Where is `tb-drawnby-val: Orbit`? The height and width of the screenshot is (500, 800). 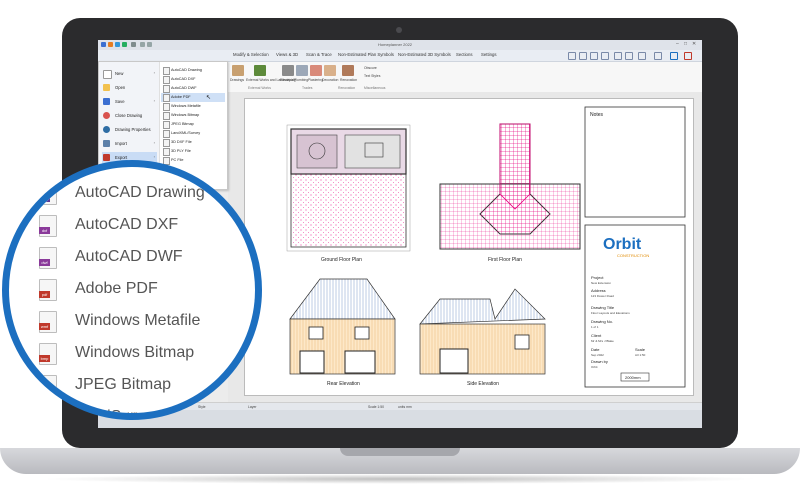
tb-drawnby-val: Orbit is located at coordinates (594, 367).